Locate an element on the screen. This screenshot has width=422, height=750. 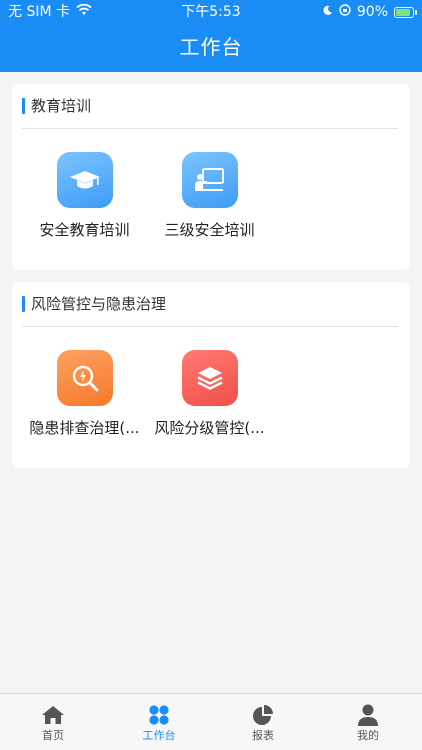
home-icon is located at coordinates (53, 715).